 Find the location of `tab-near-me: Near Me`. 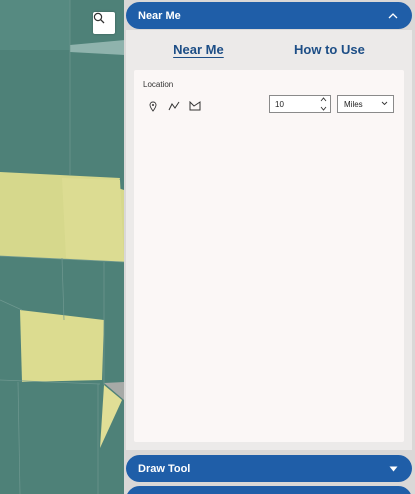

tab-near-me: Near Me is located at coordinates (198, 49).